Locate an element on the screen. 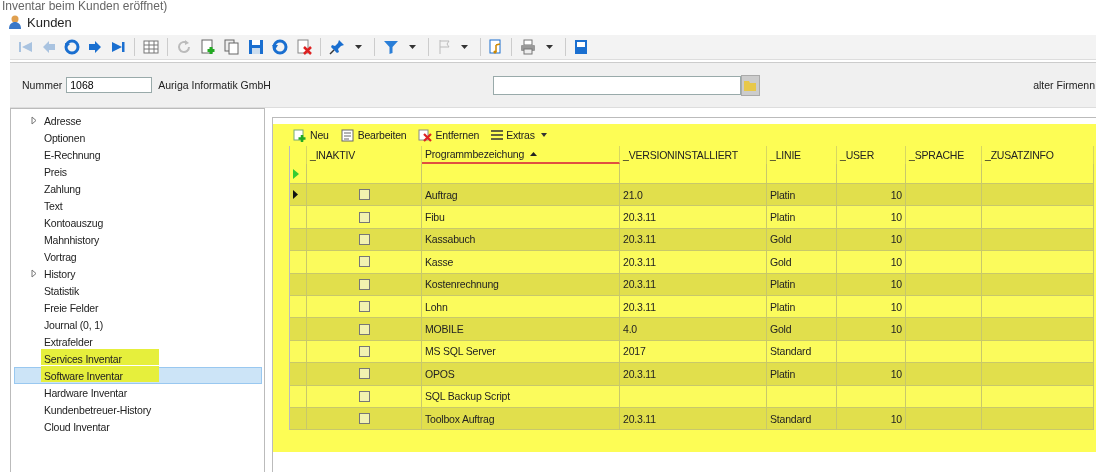  copy-icon is located at coordinates (232, 47).